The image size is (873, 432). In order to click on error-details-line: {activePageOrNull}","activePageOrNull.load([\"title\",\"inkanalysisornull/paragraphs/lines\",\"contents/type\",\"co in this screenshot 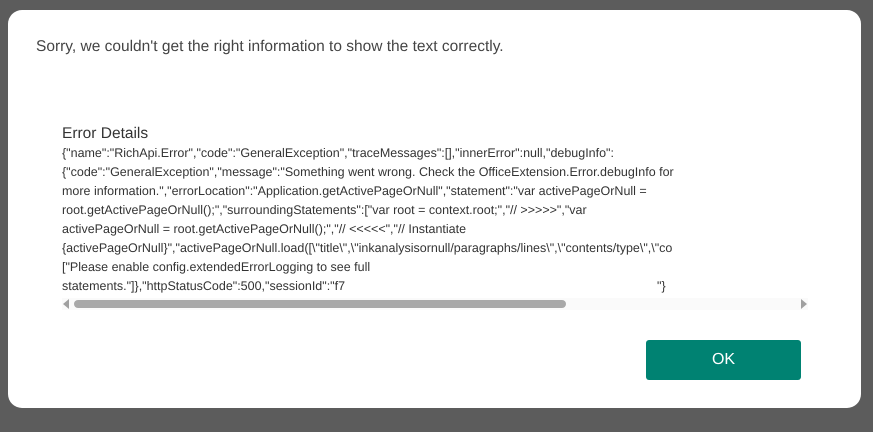, I will do `click(367, 248)`.